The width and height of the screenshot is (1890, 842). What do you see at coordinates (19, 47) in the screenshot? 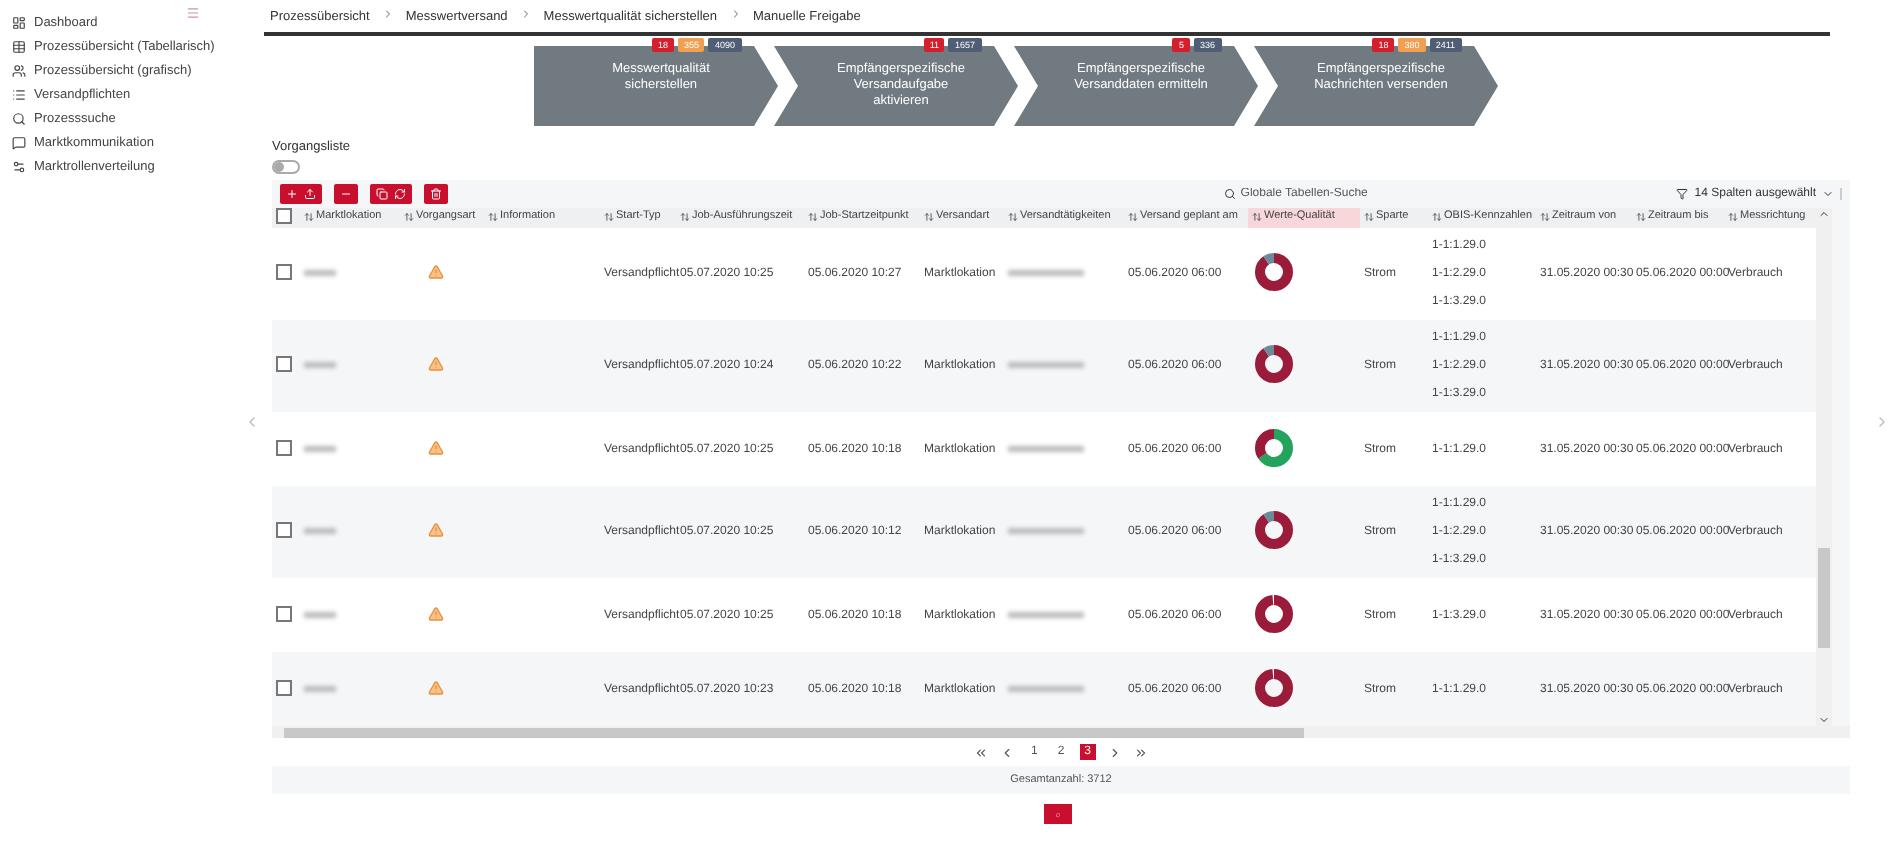
I see `table-icon` at bounding box center [19, 47].